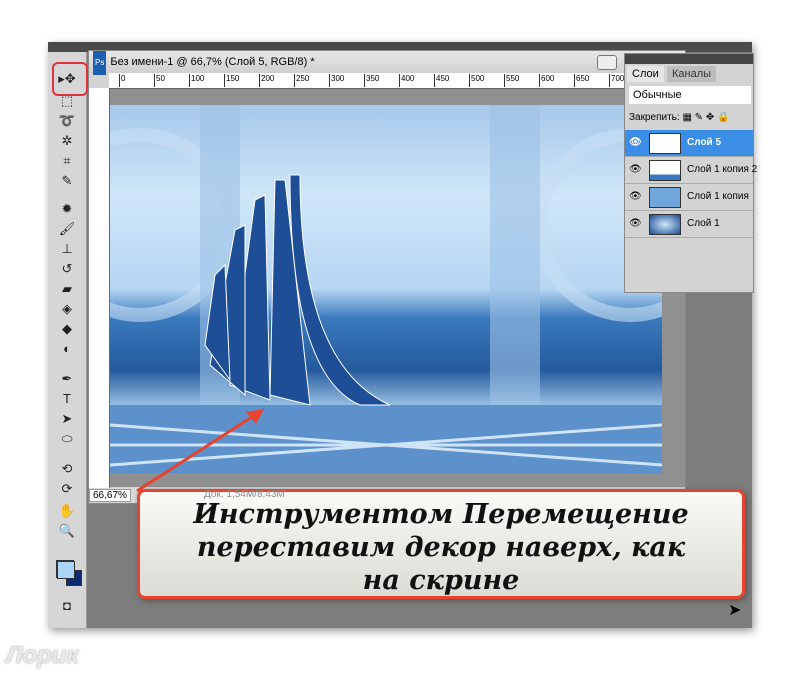  What do you see at coordinates (42, 655) in the screenshot?
I see `watermark: Лорик` at bounding box center [42, 655].